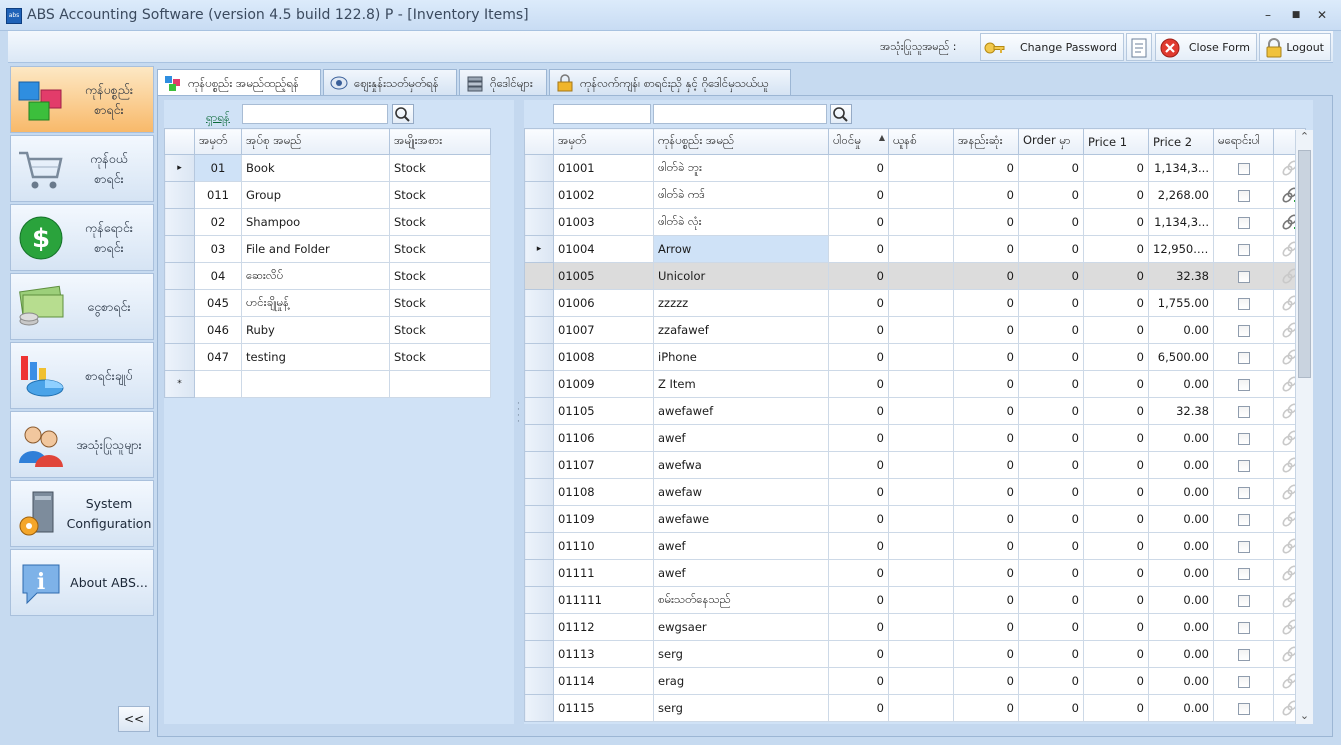 The width and height of the screenshot is (1341, 745). What do you see at coordinates (740, 114) in the screenshot?
I see `items-search-name-input` at bounding box center [740, 114].